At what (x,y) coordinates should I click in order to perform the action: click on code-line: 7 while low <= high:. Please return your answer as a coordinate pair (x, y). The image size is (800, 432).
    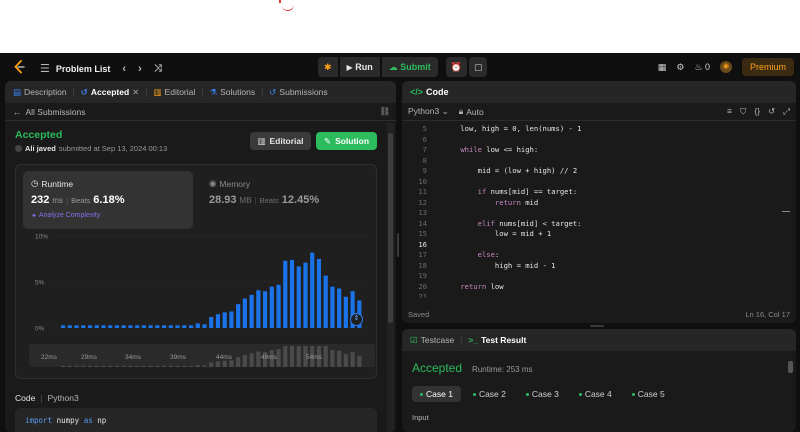
    Looking at the image, I should click on (594, 150).